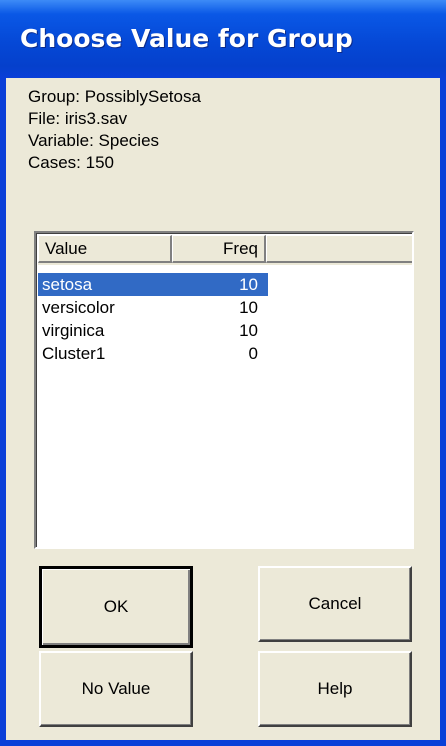  I want to click on list-item-freq: 0, so click(253, 353).